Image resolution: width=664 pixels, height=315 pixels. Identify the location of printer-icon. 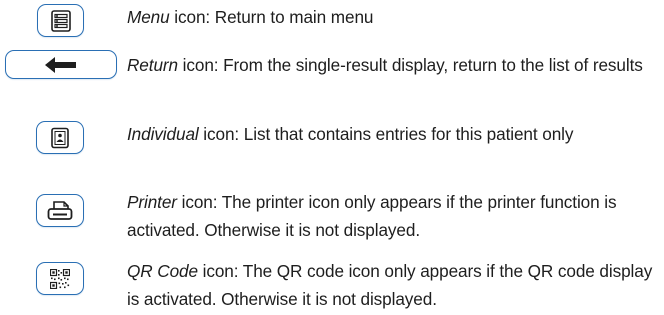
(60, 210).